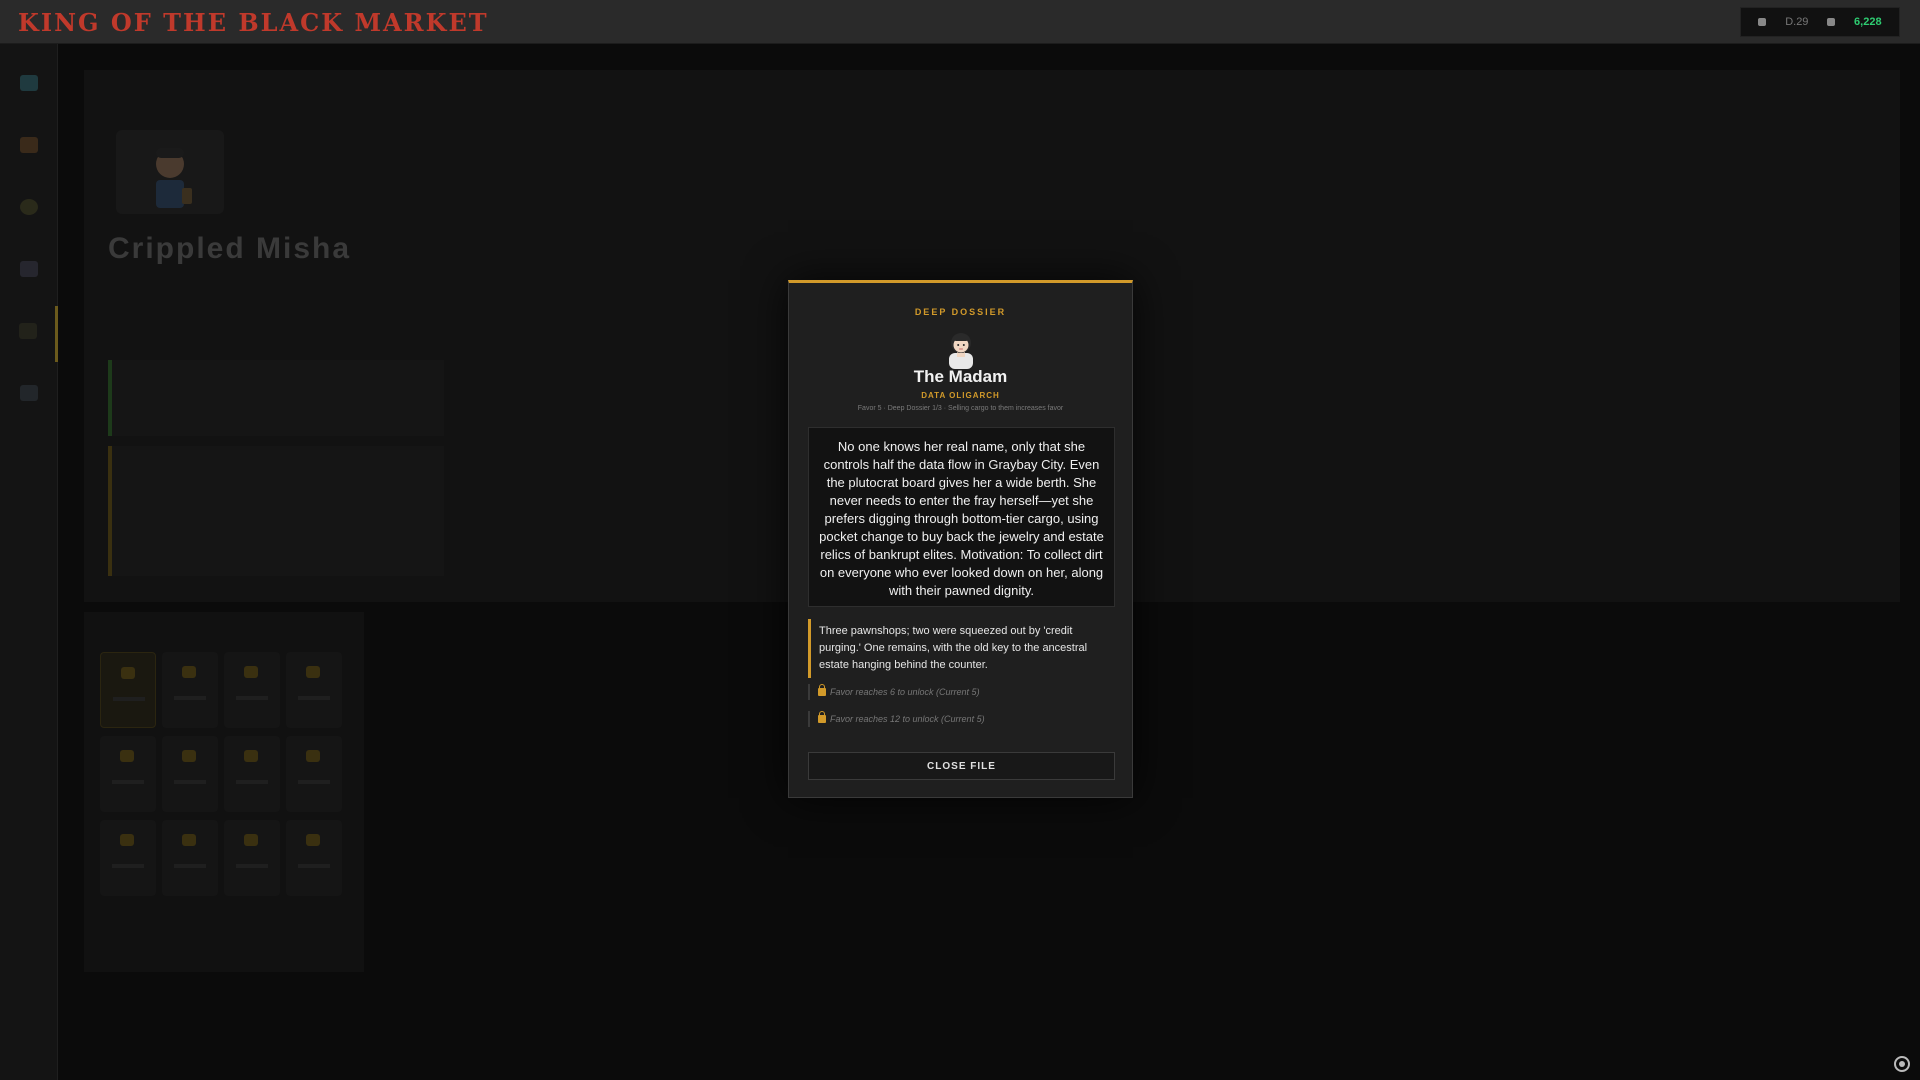 The image size is (1920, 1080). Describe the element at coordinates (29, 83) in the screenshot. I see `map-icon` at that location.